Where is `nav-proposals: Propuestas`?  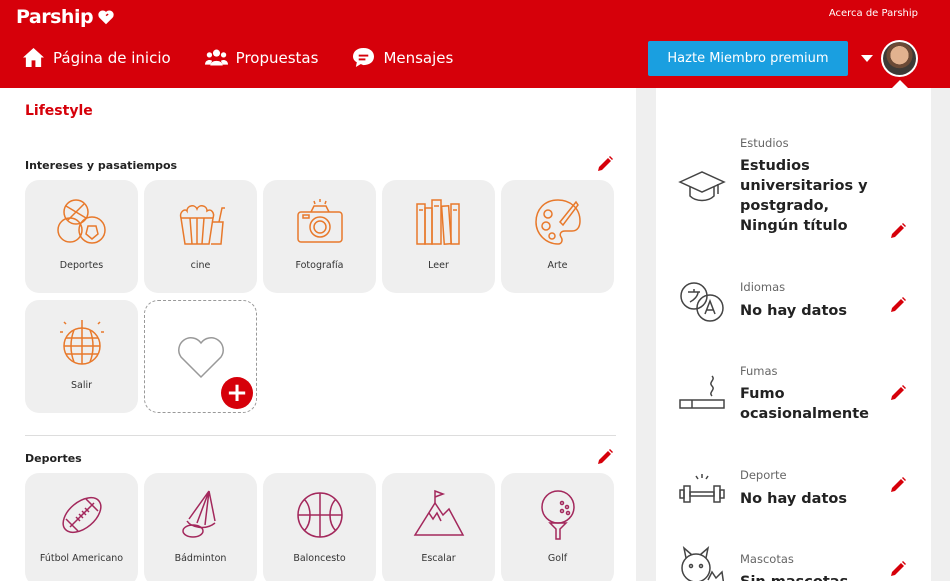
nav-proposals: Propuestas is located at coordinates (261, 57).